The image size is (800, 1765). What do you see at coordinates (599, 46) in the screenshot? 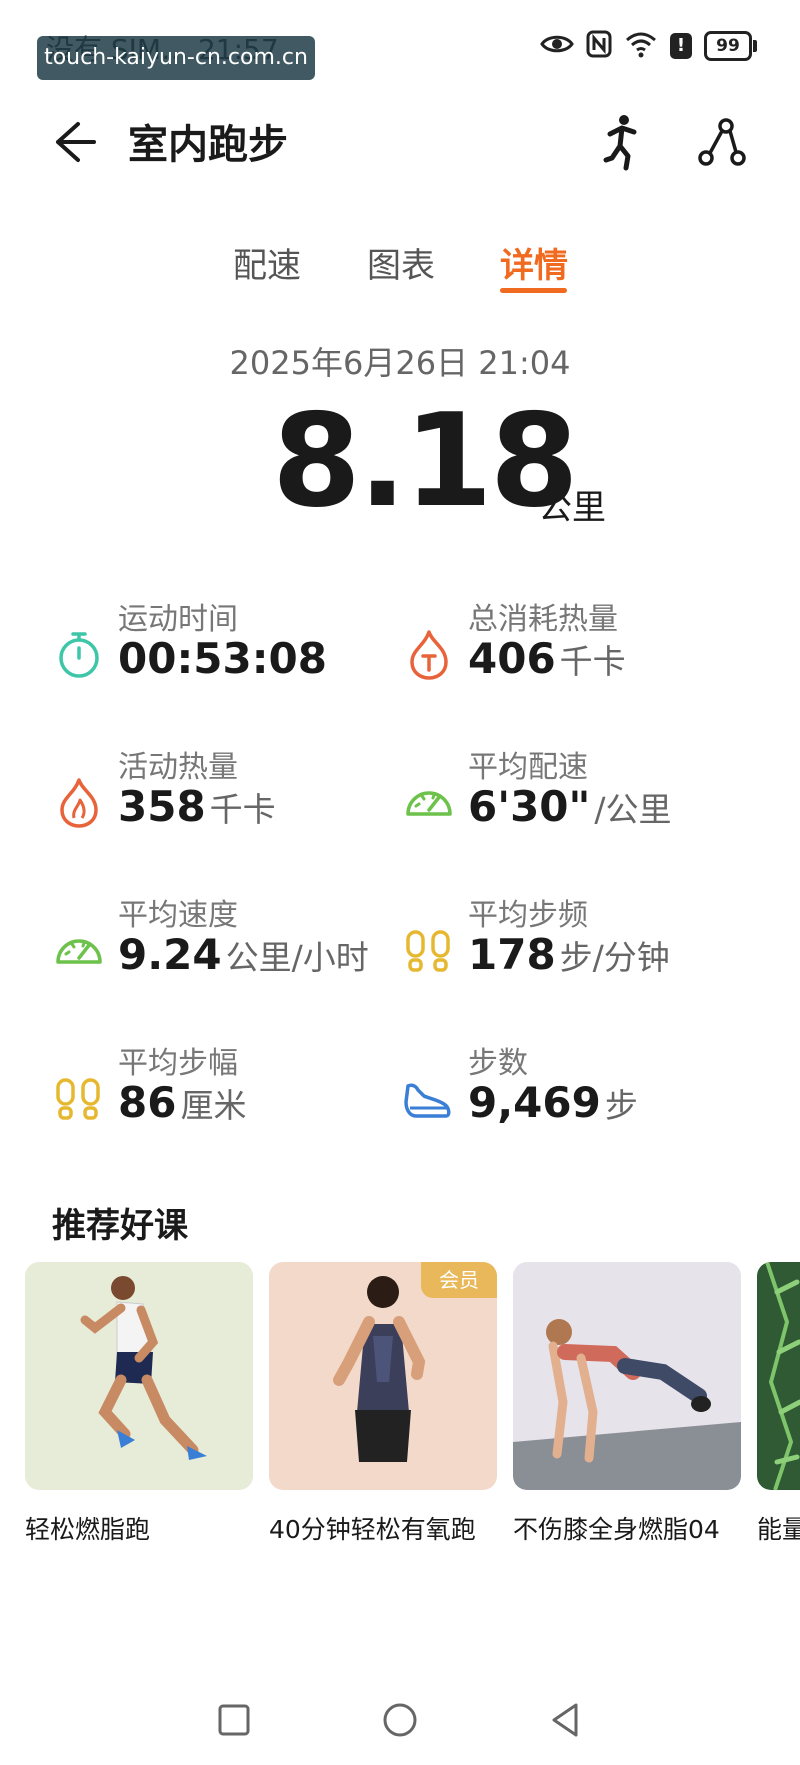
I see `nfc-icon` at bounding box center [599, 46].